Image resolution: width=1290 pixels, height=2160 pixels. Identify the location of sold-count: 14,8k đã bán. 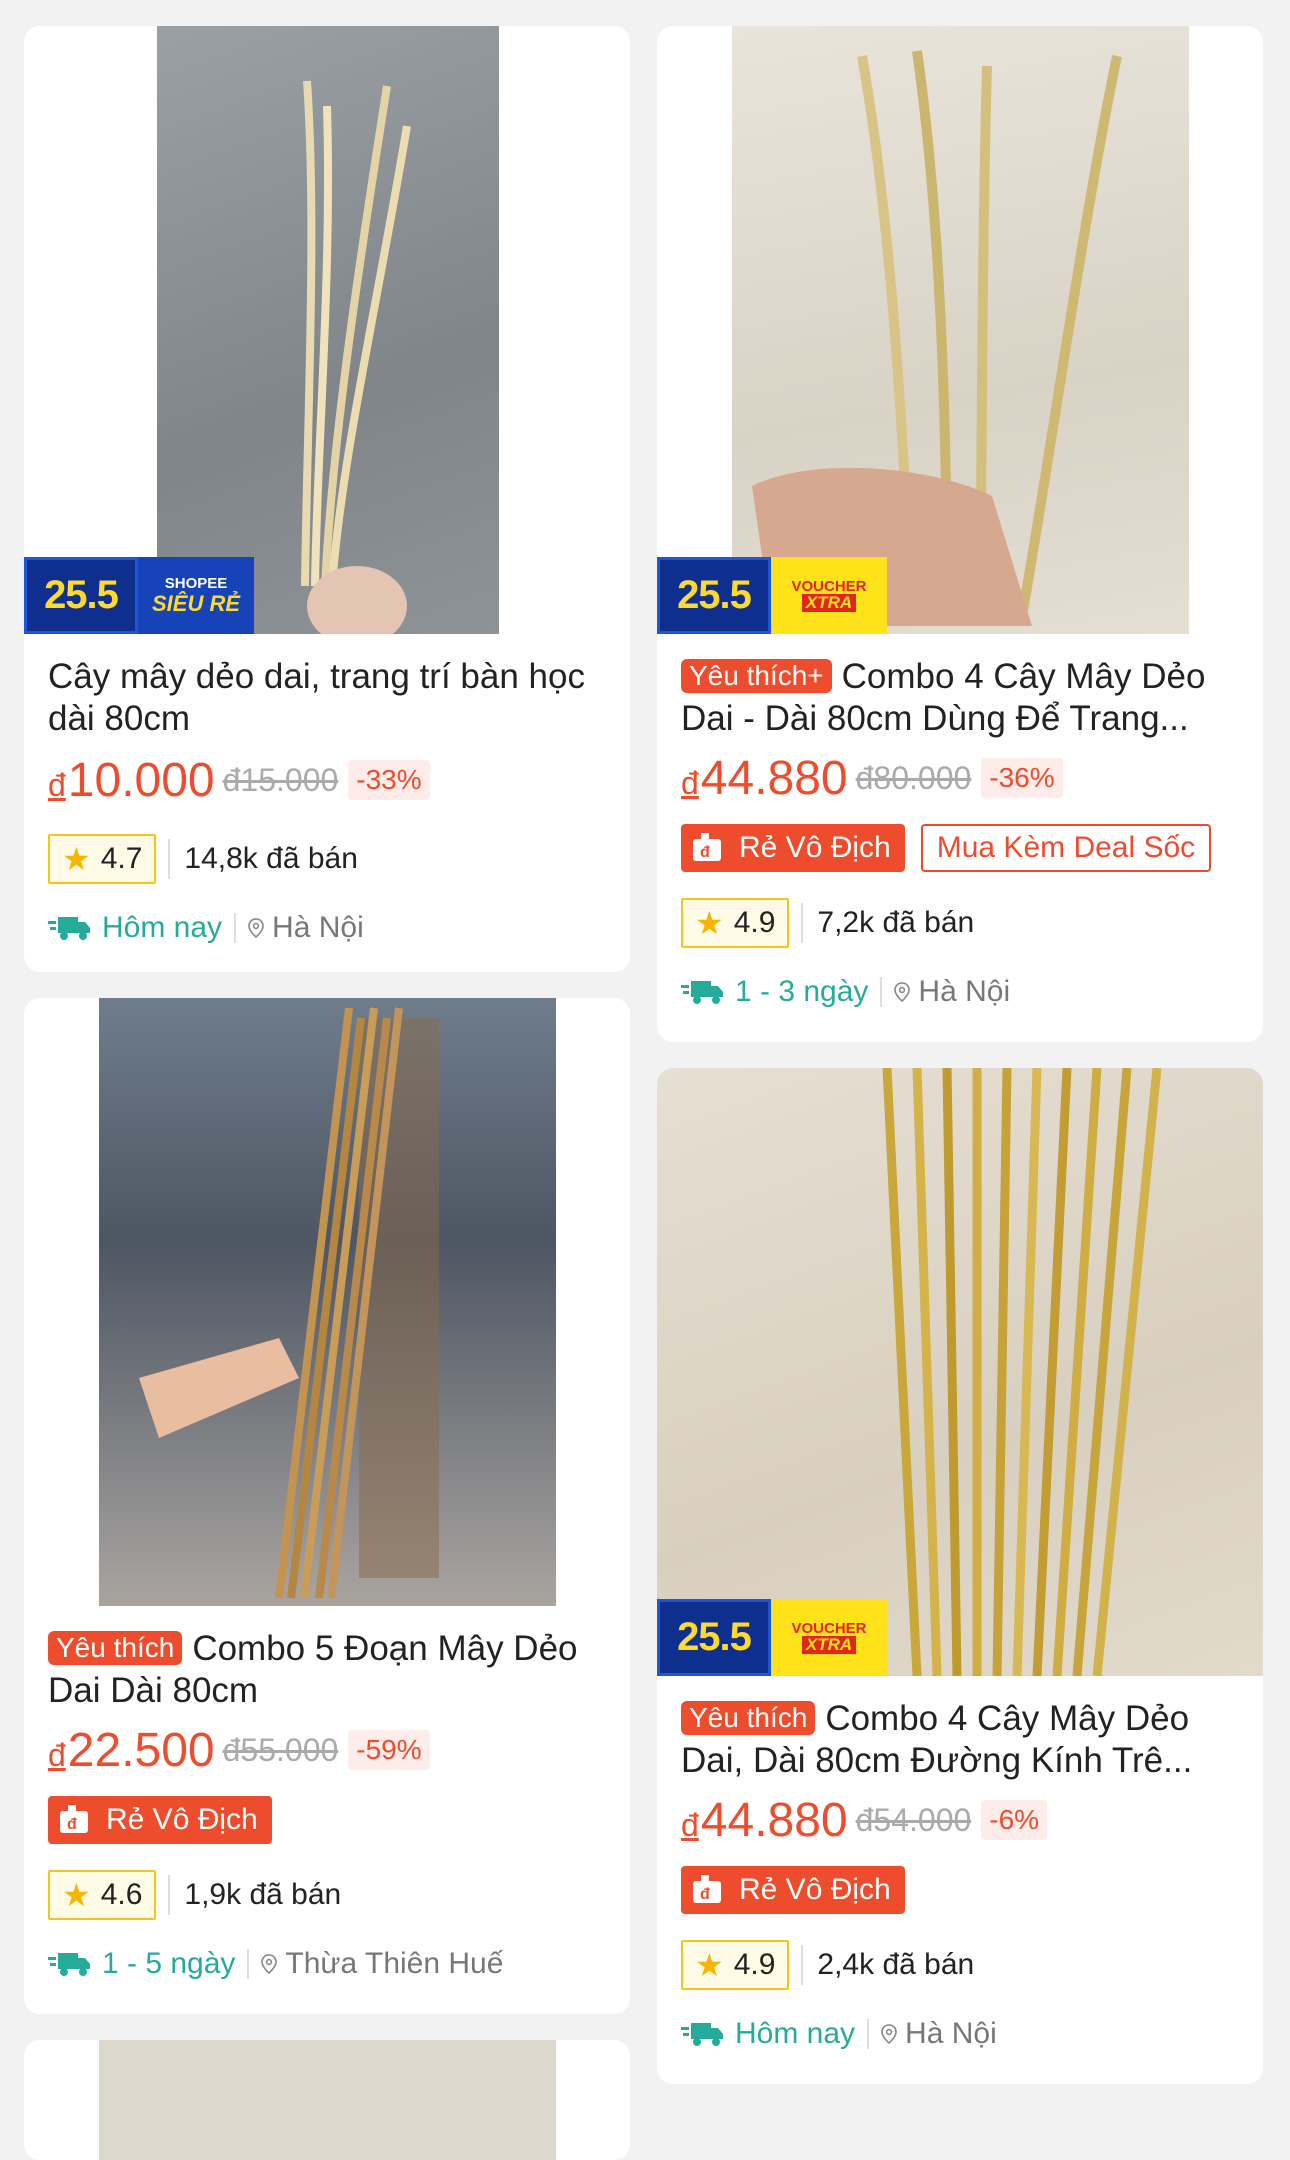
(271, 858).